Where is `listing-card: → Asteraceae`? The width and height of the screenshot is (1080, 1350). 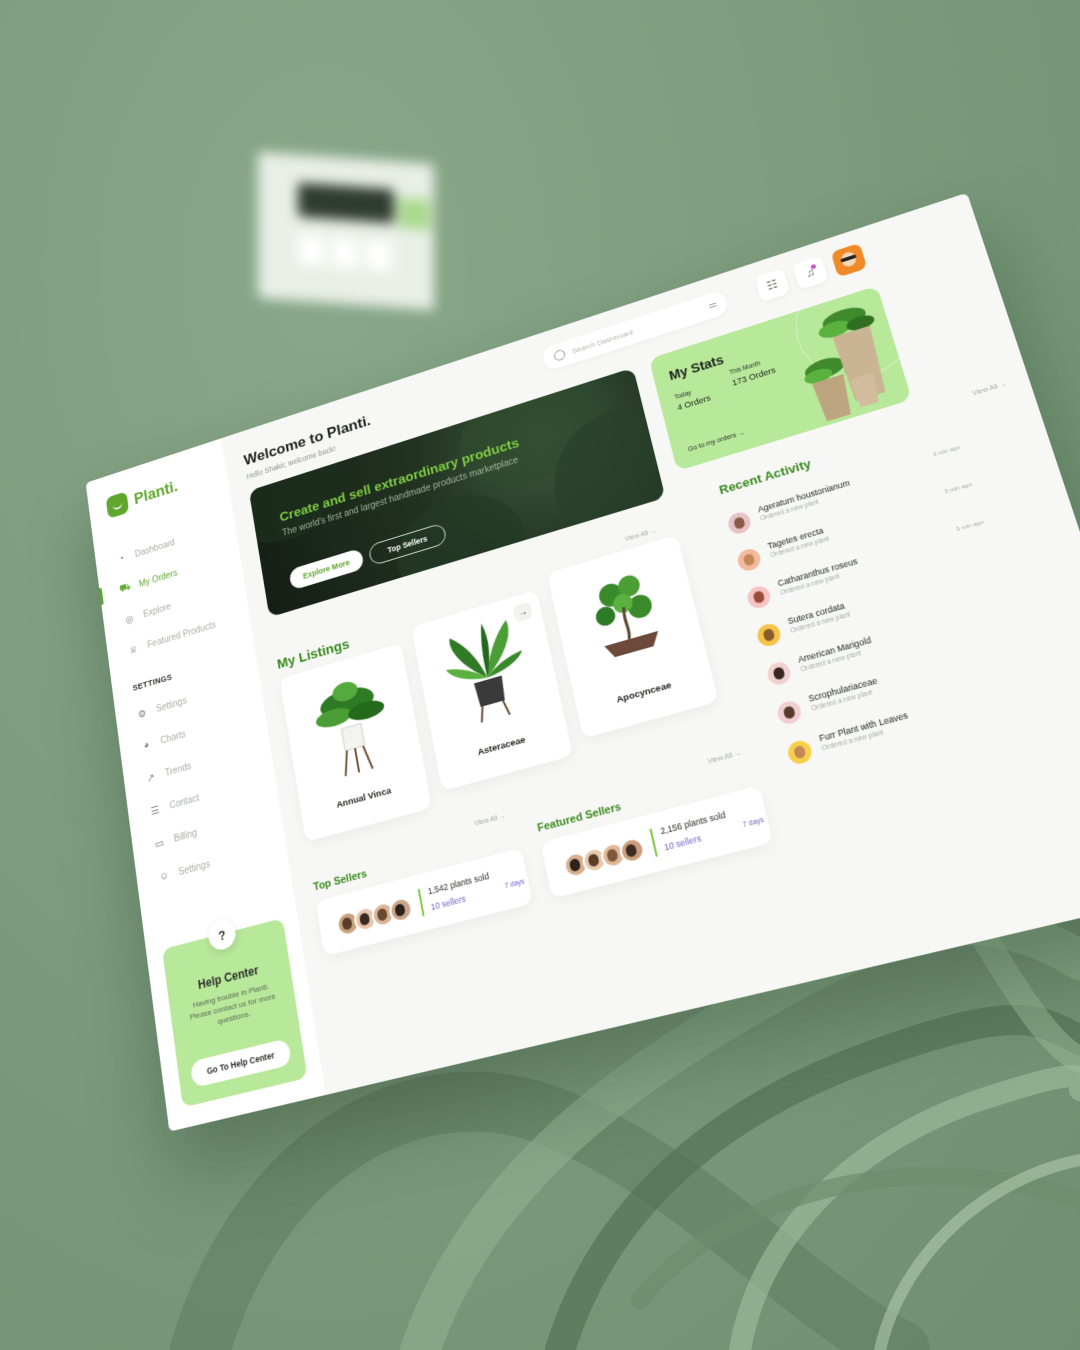
listing-card: → Asteraceae is located at coordinates (492, 690).